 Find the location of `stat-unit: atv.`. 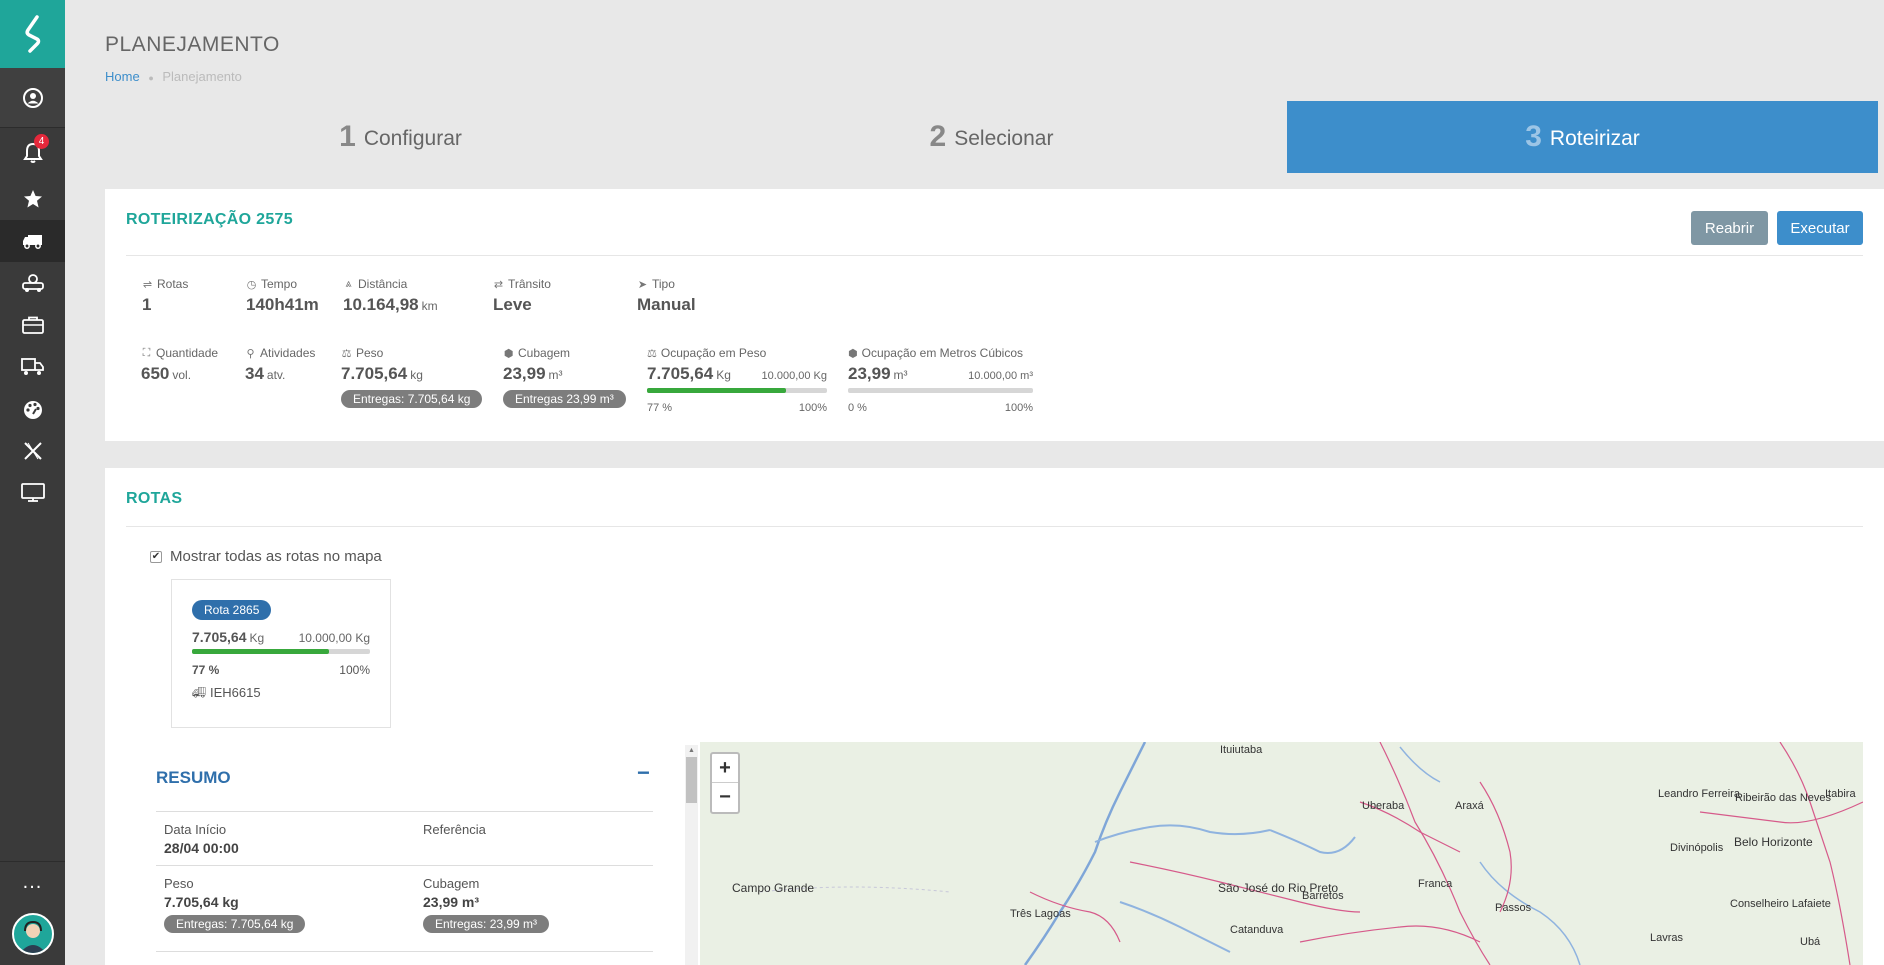

stat-unit: atv. is located at coordinates (276, 375).